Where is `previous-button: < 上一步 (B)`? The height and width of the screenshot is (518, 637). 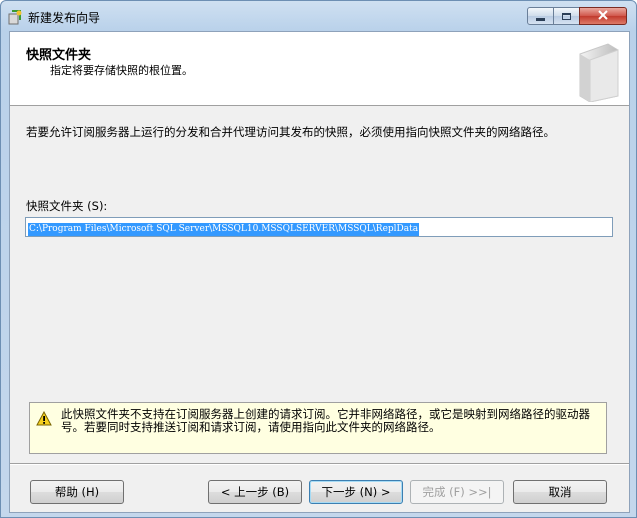
previous-button: < 上一步 (B) is located at coordinates (255, 492).